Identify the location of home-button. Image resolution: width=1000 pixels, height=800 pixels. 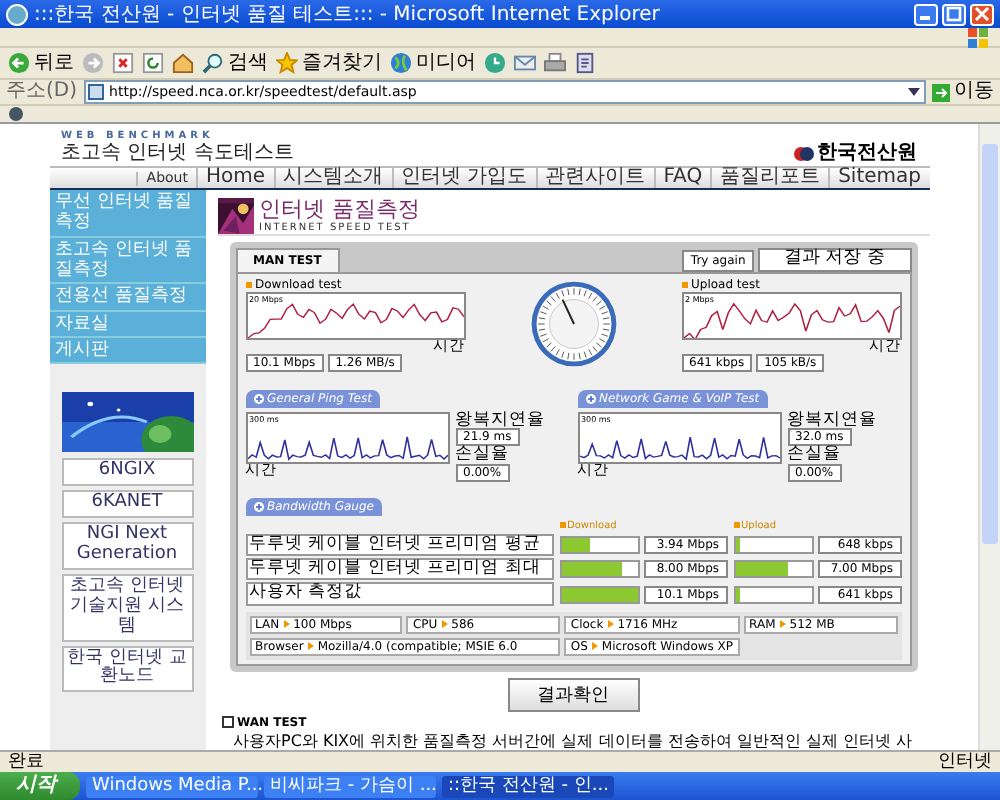
(183, 63).